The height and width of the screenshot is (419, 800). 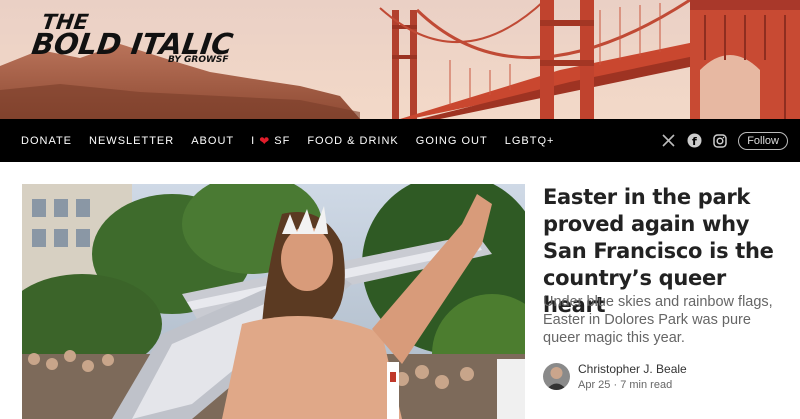 What do you see at coordinates (720, 141) in the screenshot?
I see `instagram-icon` at bounding box center [720, 141].